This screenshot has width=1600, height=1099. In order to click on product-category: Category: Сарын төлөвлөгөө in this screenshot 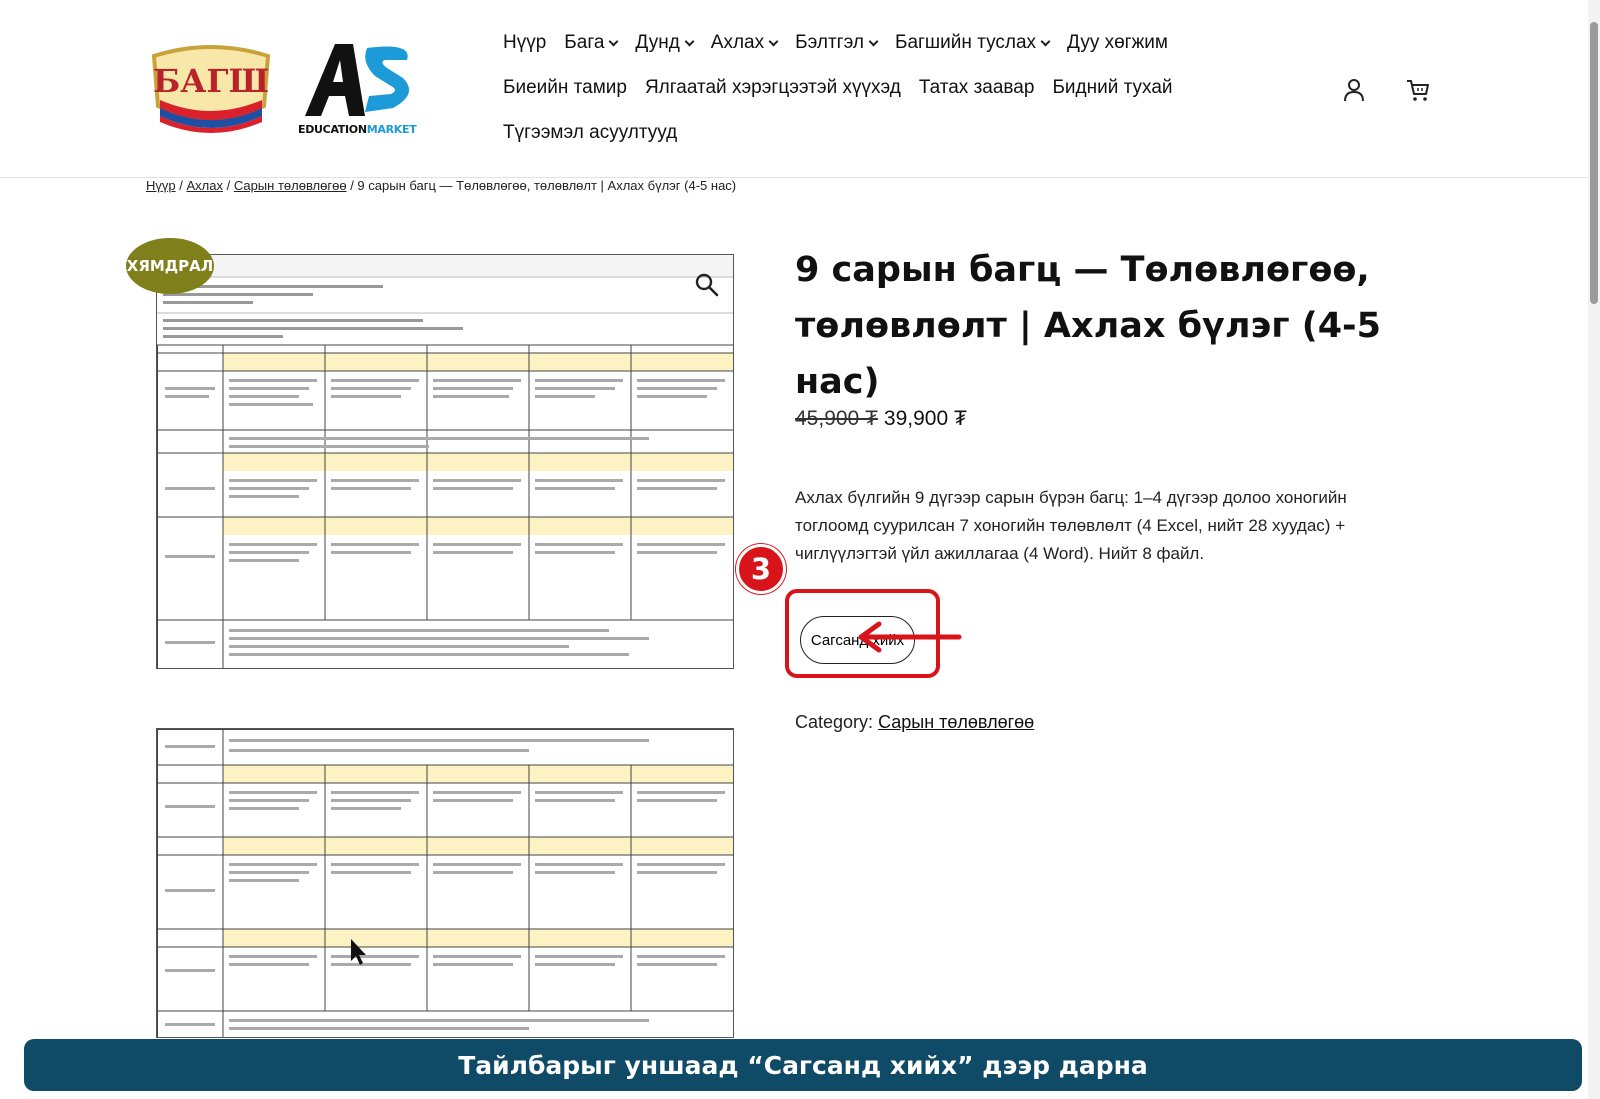, I will do `click(914, 722)`.